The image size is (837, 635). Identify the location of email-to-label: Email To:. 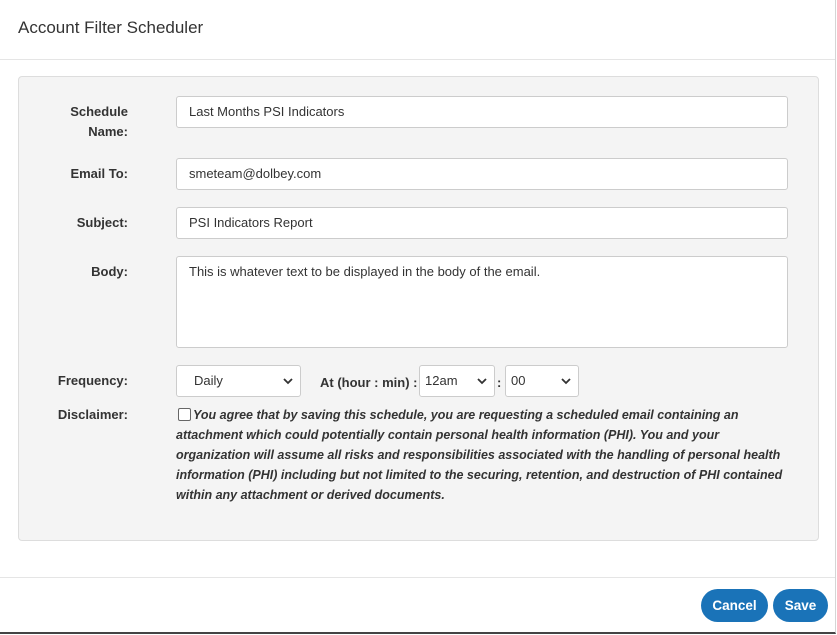
(99, 173).